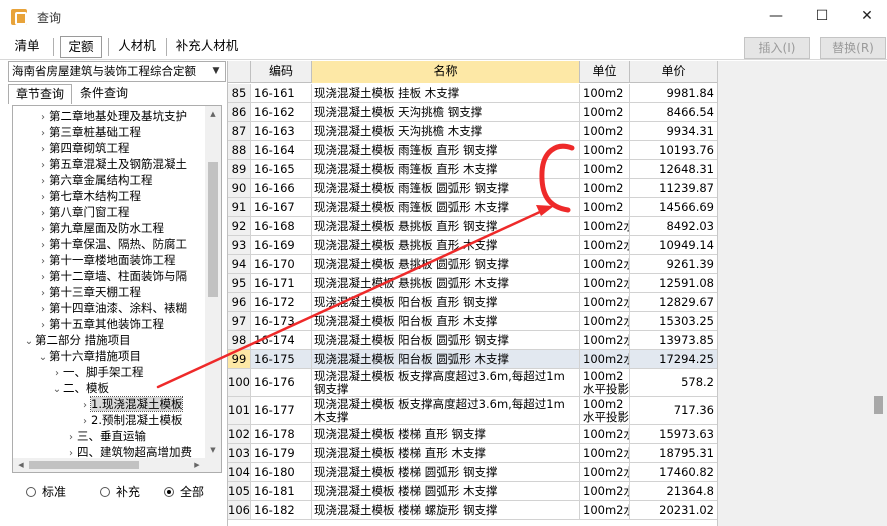 Image resolution: width=887 pixels, height=526 pixels. Describe the element at coordinates (83, 212) in the screenshot. I see `tree-item: › 第八章门窗工程` at that location.